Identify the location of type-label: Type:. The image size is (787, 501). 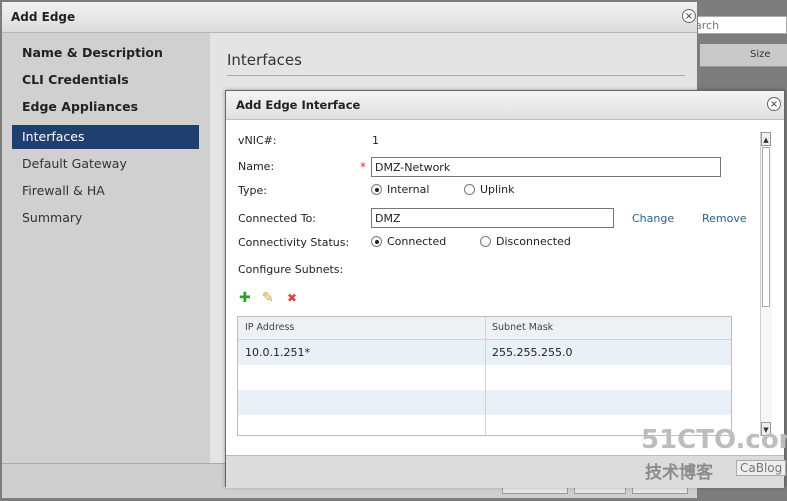
(252, 190).